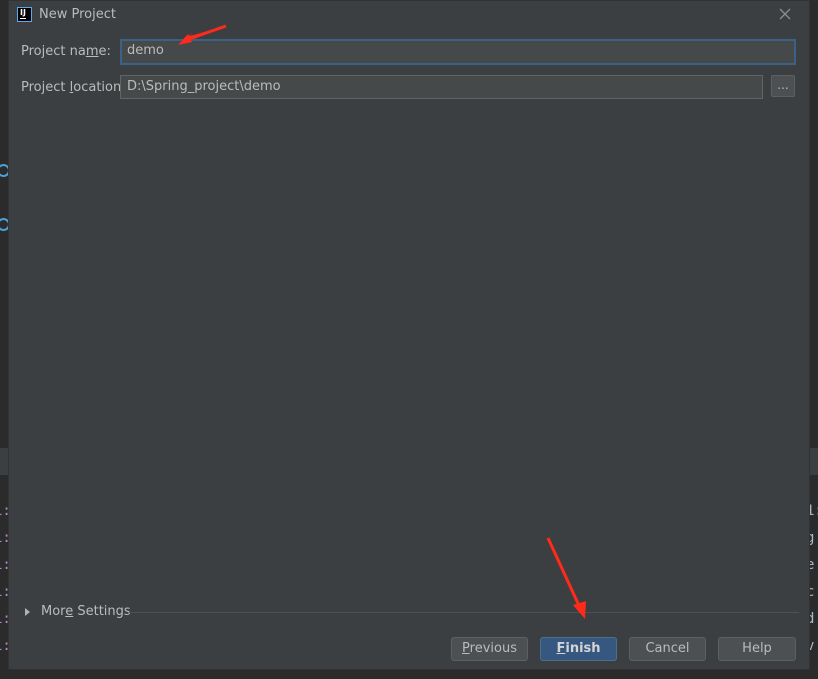 The image size is (818, 679). Describe the element at coordinates (464, 612) in the screenshot. I see `divider` at that location.